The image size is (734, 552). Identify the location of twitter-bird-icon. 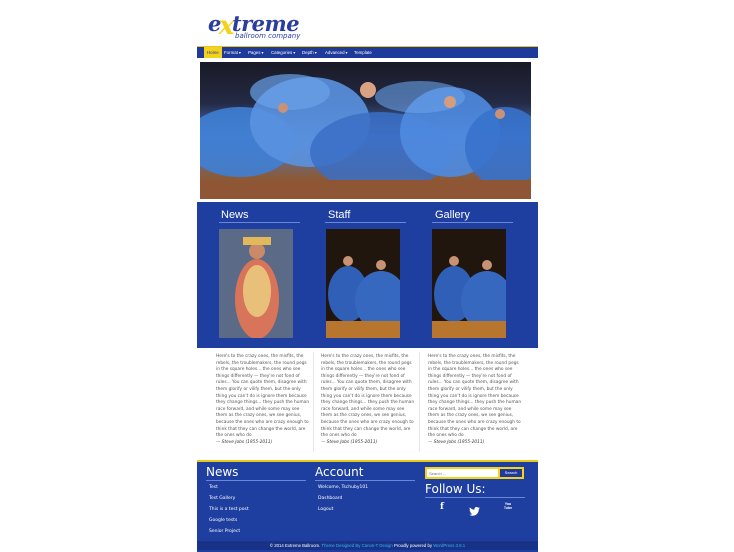
(474, 511).